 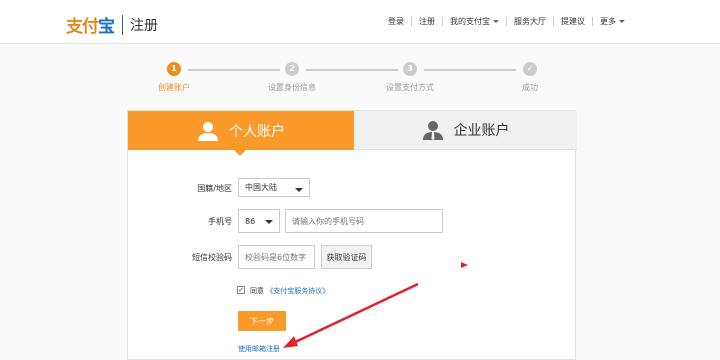 What do you see at coordinates (257, 291) in the screenshot?
I see `agree-label: 同意` at bounding box center [257, 291].